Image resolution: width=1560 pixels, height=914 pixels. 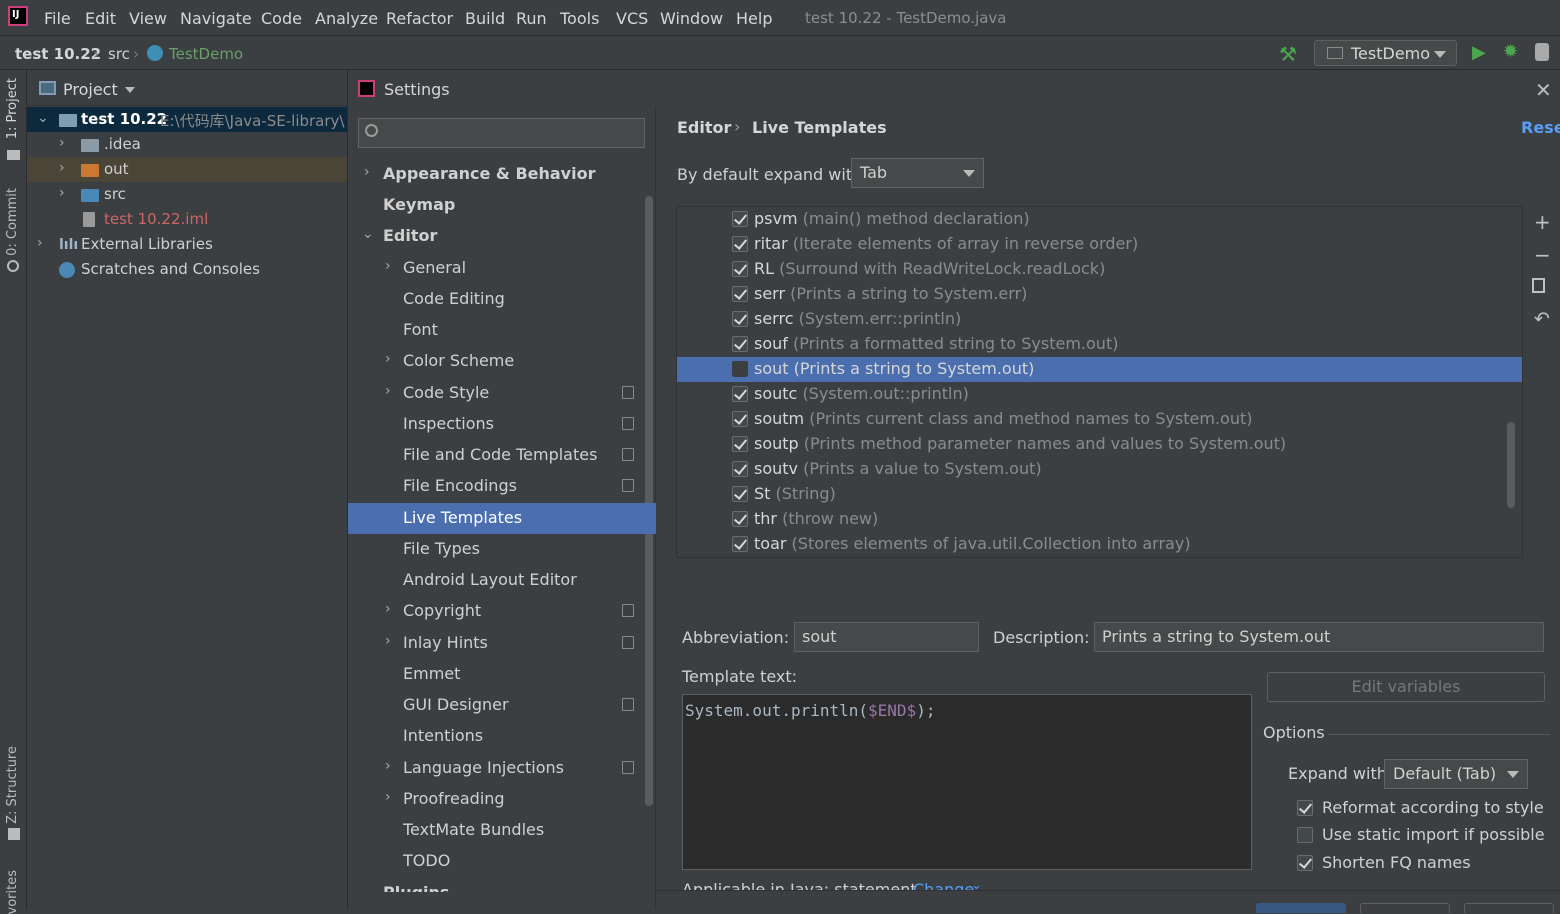 I want to click on edit-variables-button: Edit variables, so click(x=1406, y=687).